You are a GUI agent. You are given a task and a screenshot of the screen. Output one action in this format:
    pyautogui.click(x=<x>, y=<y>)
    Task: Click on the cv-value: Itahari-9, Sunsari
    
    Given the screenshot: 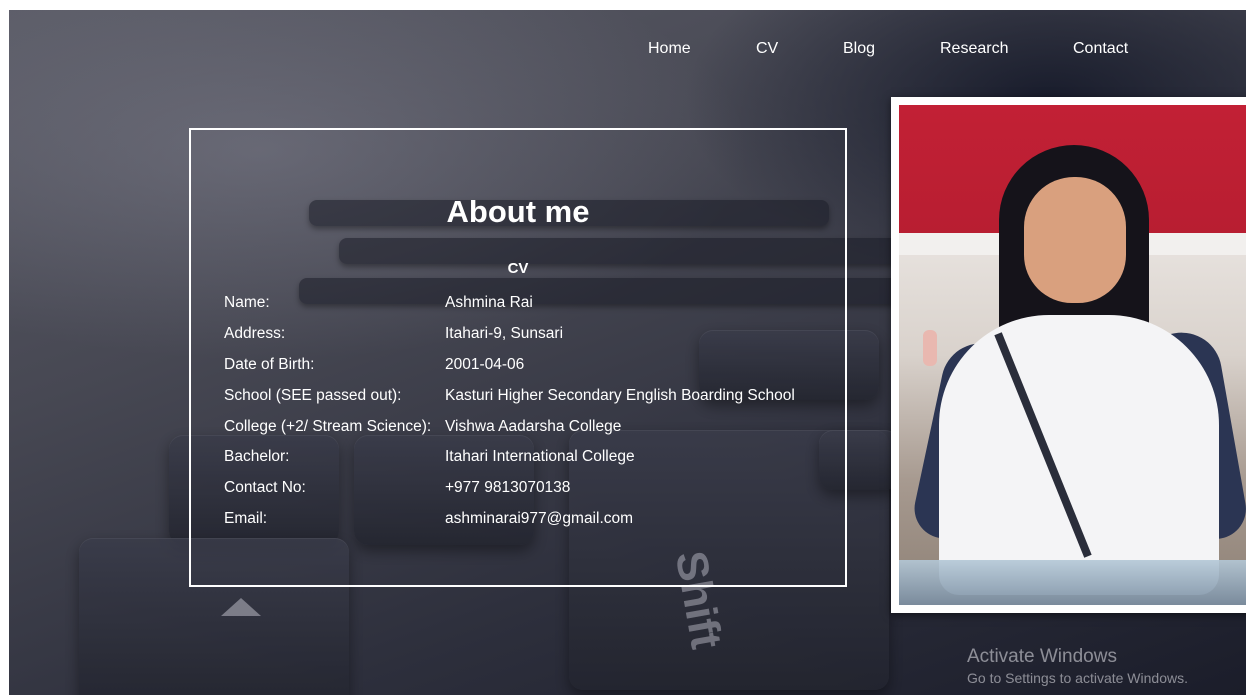 What is the action you would take?
    pyautogui.click(x=504, y=334)
    